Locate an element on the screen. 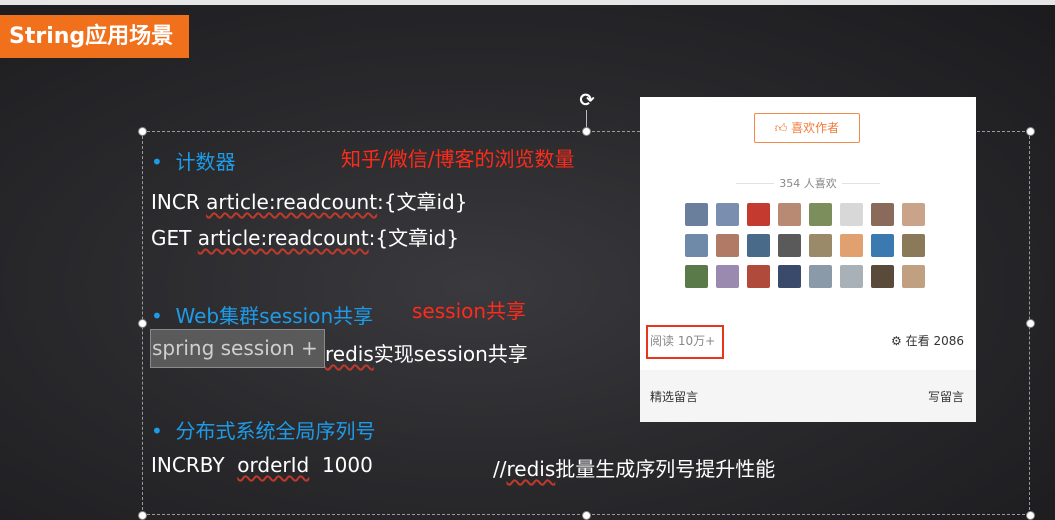  redis-word: redis is located at coordinates (349, 354).